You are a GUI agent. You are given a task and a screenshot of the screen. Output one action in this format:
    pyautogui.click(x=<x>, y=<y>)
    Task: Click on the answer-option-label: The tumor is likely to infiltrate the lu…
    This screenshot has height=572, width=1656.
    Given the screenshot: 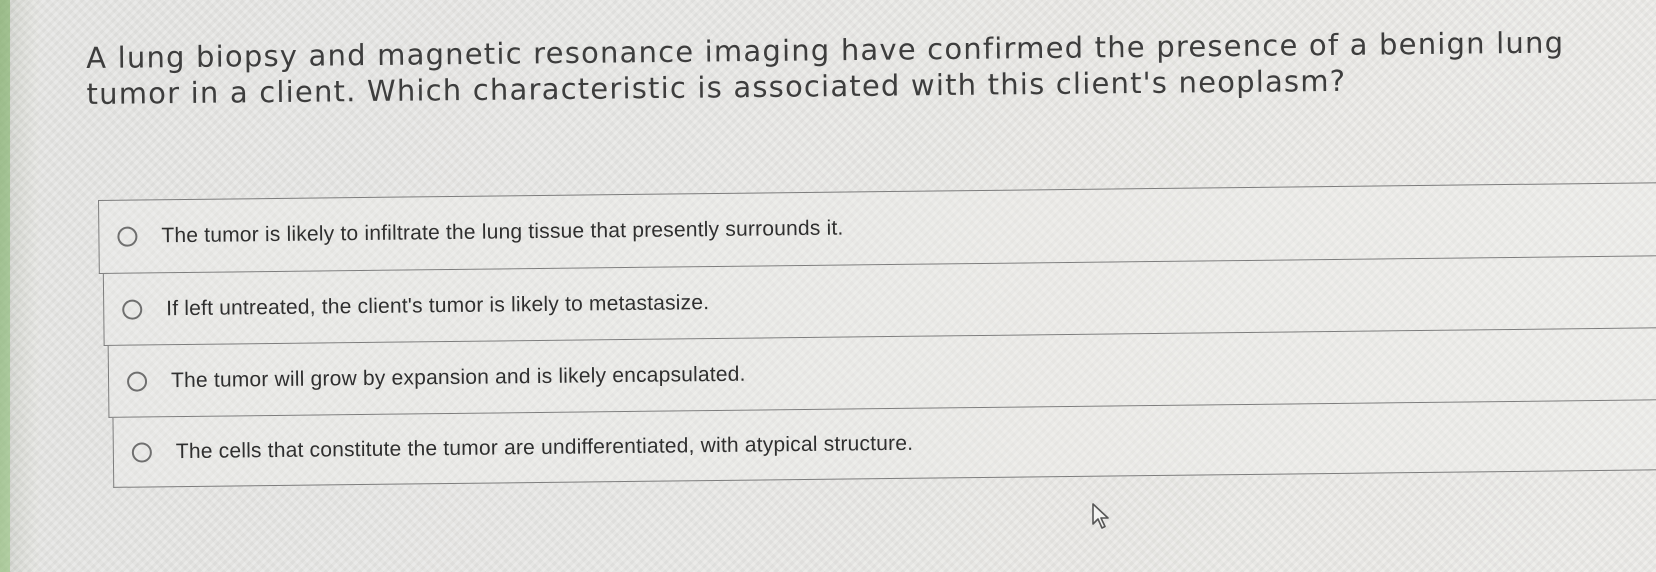 What is the action you would take?
    pyautogui.click(x=502, y=232)
    